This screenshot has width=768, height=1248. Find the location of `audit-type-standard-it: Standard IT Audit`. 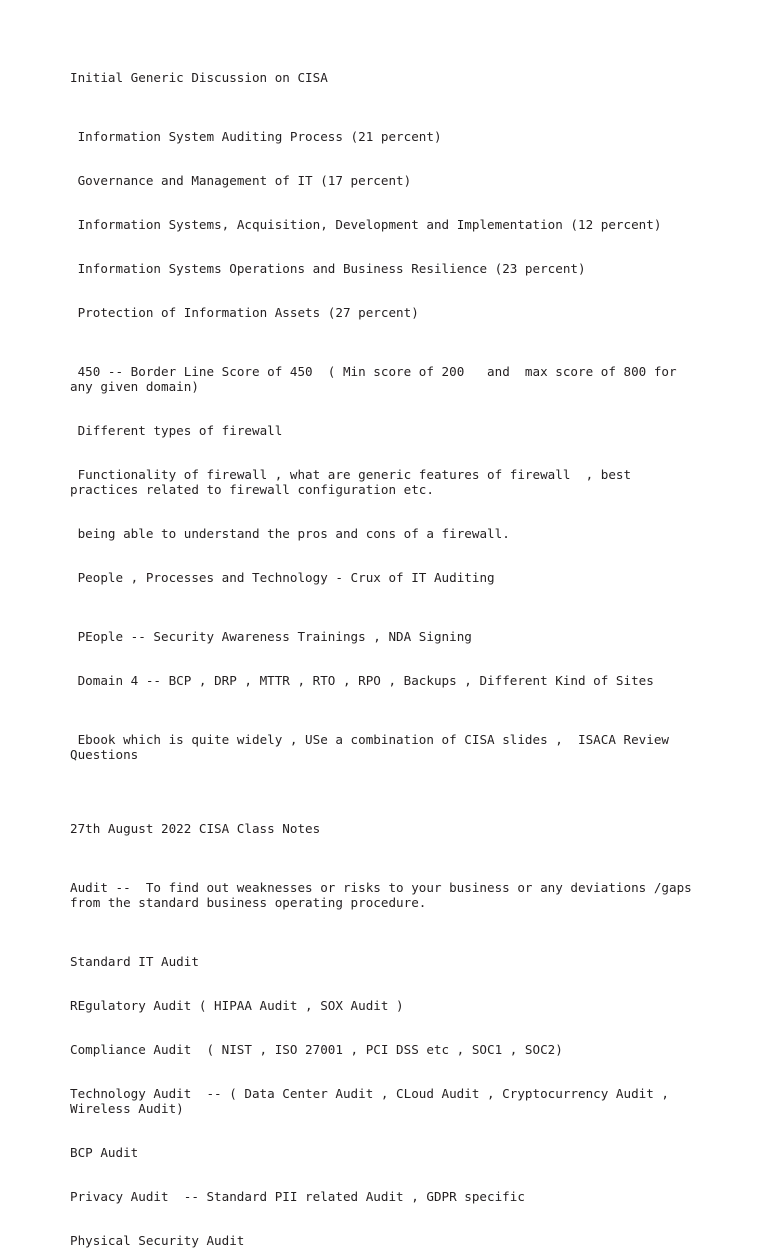

audit-type-standard-it: Standard IT Audit is located at coordinates (134, 961).